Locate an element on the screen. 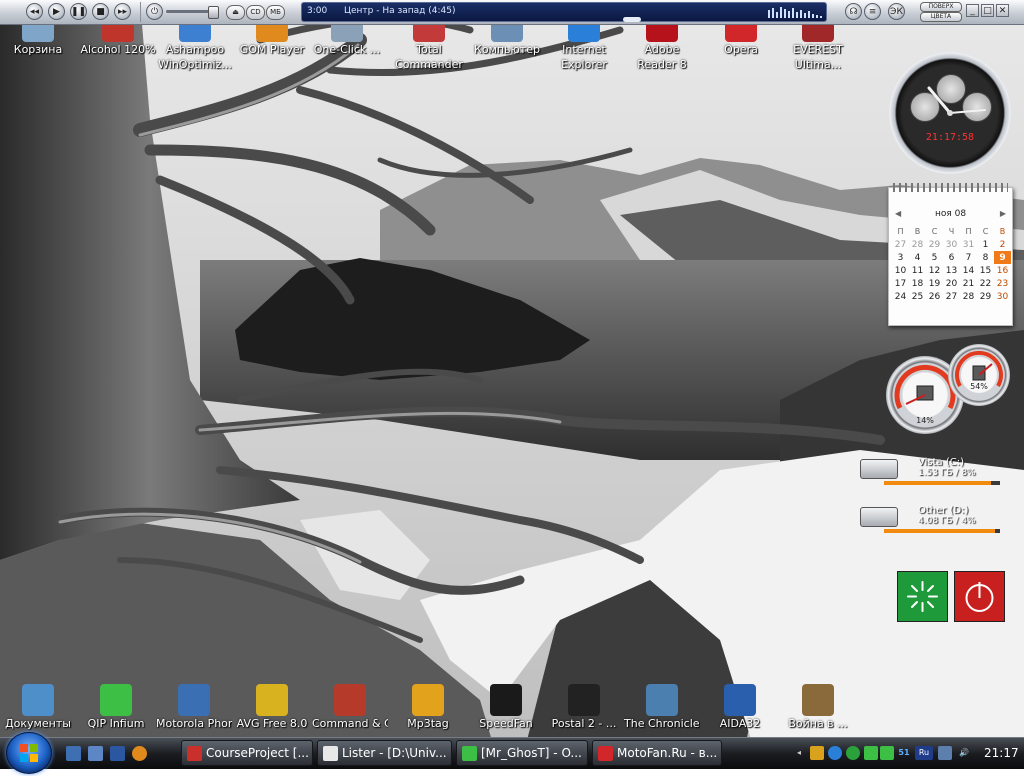 This screenshot has height=776, width=1024. calendar-day: 22 is located at coordinates (985, 283).